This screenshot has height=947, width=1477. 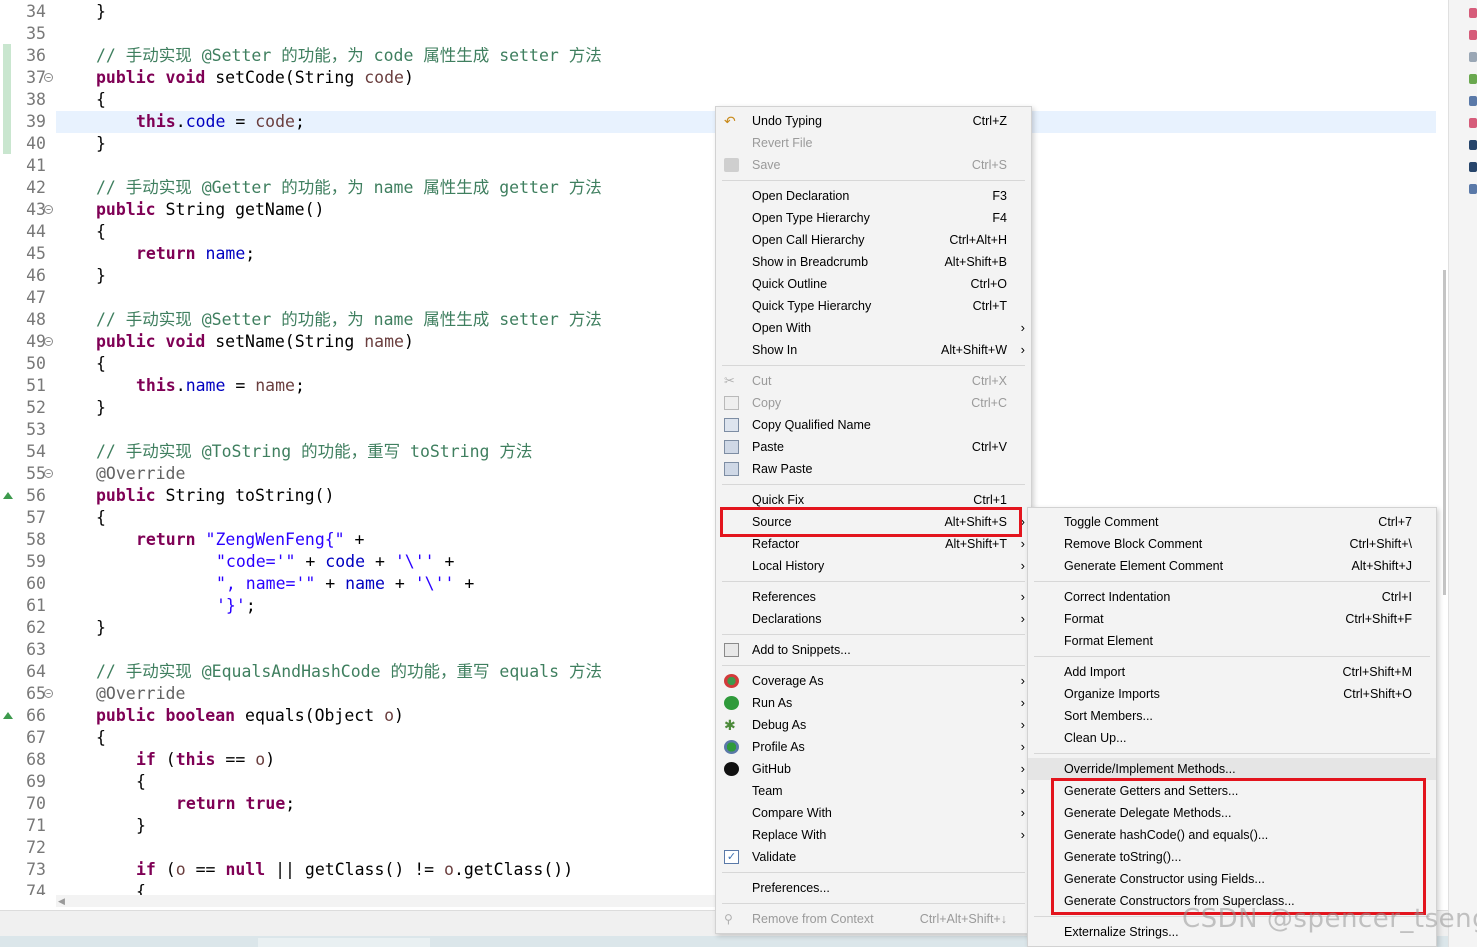 What do you see at coordinates (61, 901) in the screenshot?
I see `scroll-left-icon: ◀` at bounding box center [61, 901].